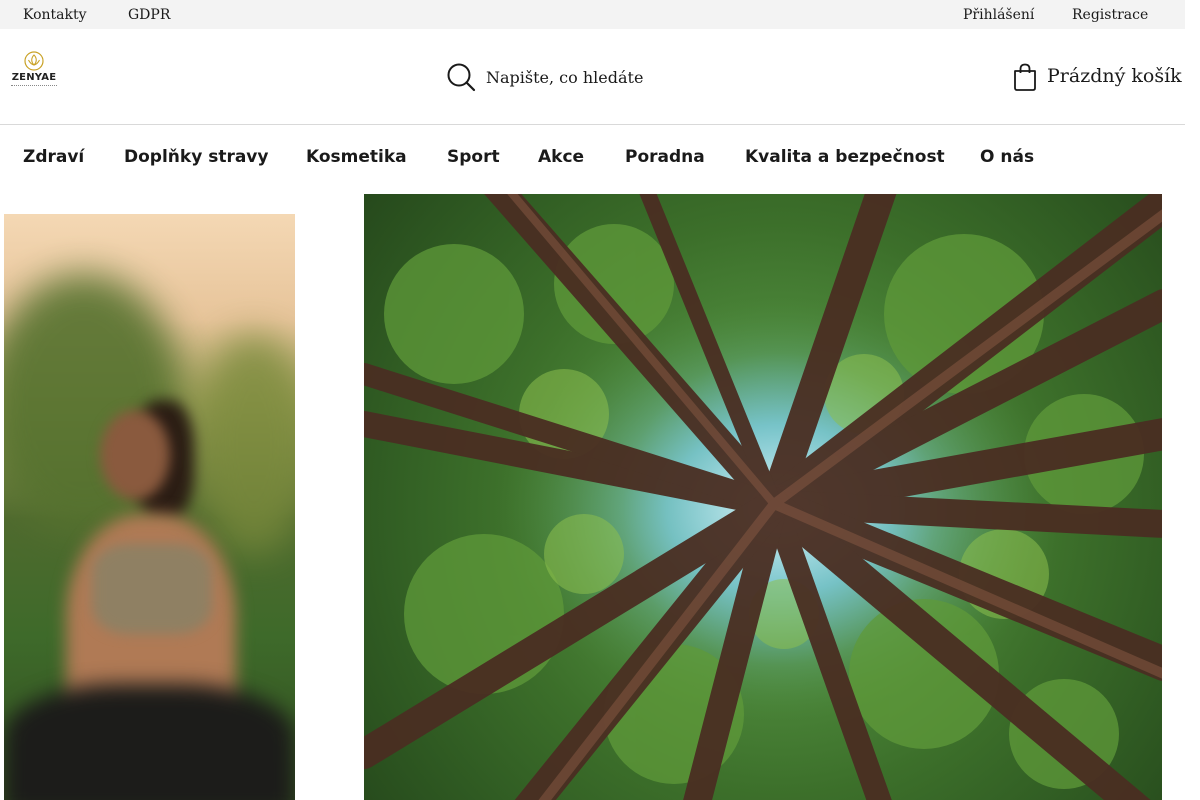 This screenshot has height=800, width=1200. What do you see at coordinates (592, 14) in the screenshot?
I see `top-utility-bar: Kontakty GDPR Přihlášení Registrace` at bounding box center [592, 14].